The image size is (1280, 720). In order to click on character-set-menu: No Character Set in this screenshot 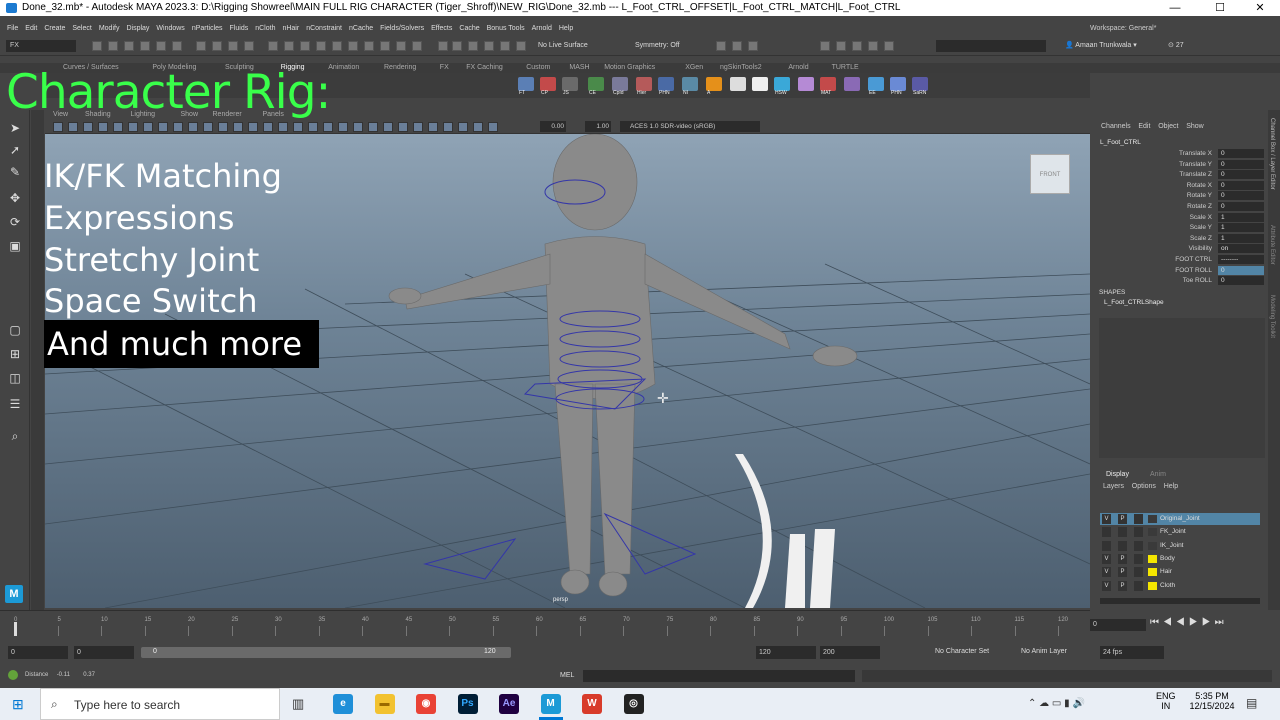, I will do `click(962, 651)`.